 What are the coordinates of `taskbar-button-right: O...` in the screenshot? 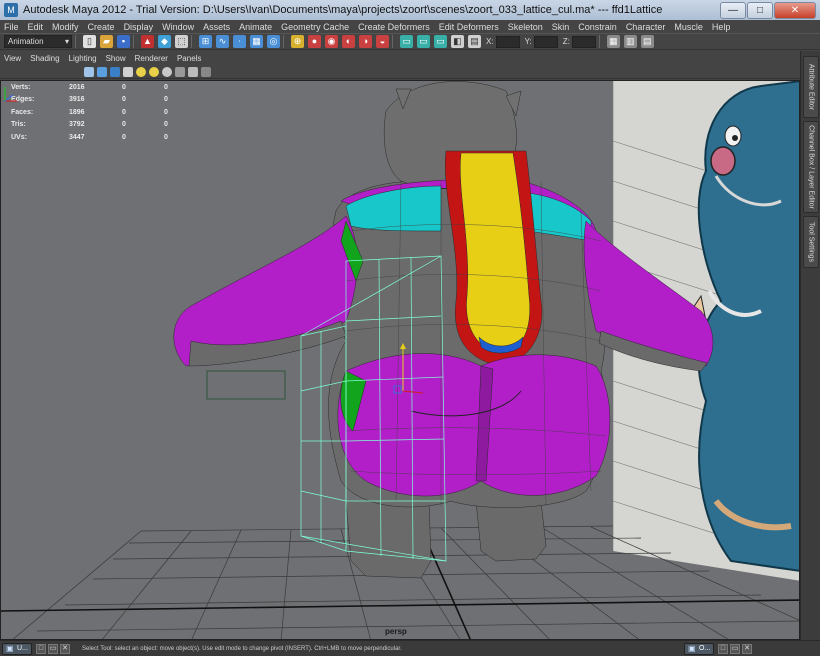 It's located at (699, 649).